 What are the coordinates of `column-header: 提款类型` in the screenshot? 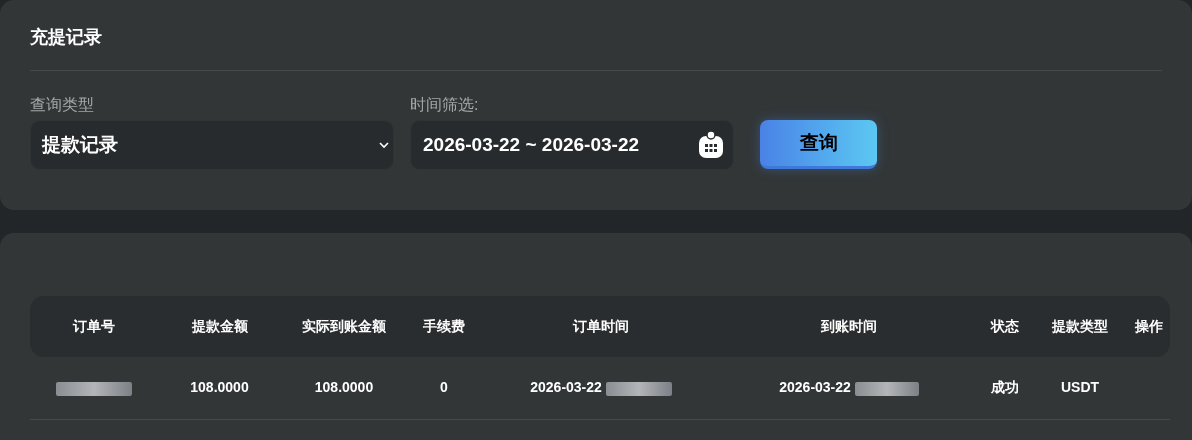 It's located at (1080, 326).